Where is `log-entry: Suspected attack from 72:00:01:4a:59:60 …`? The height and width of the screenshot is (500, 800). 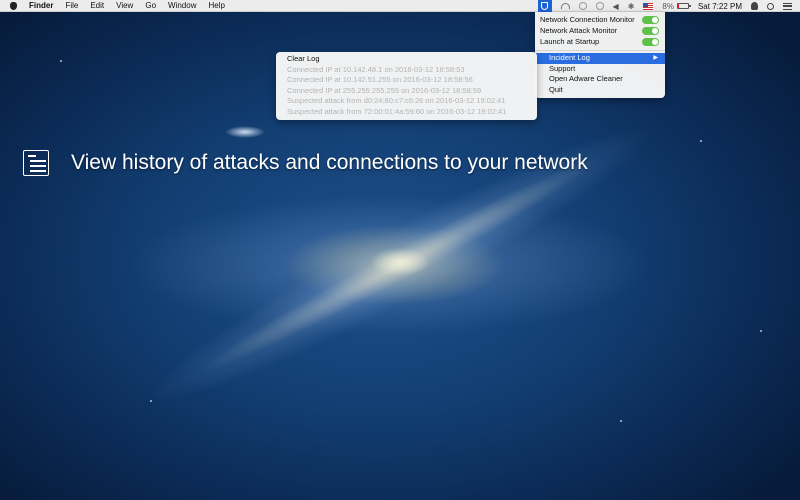
log-entry: Suspected attack from 72:00:01:4a:59:60 … is located at coordinates (397, 111).